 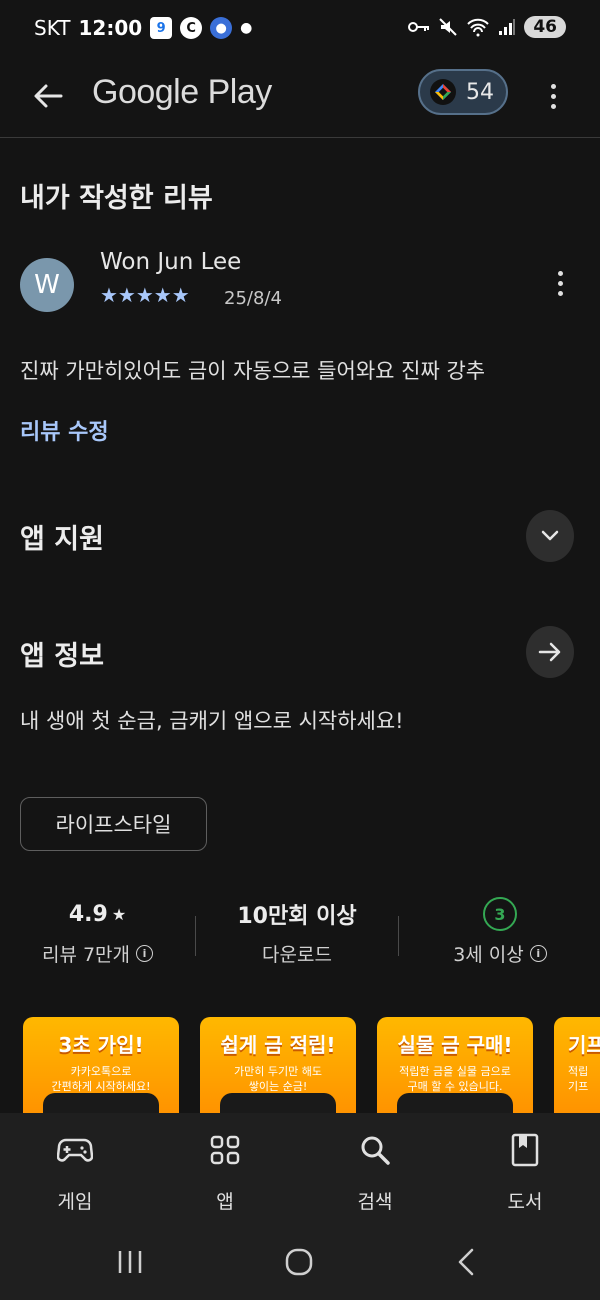 What do you see at coordinates (500, 932) in the screenshot?
I see `content-rating-stat: 3 3세 이상 i` at bounding box center [500, 932].